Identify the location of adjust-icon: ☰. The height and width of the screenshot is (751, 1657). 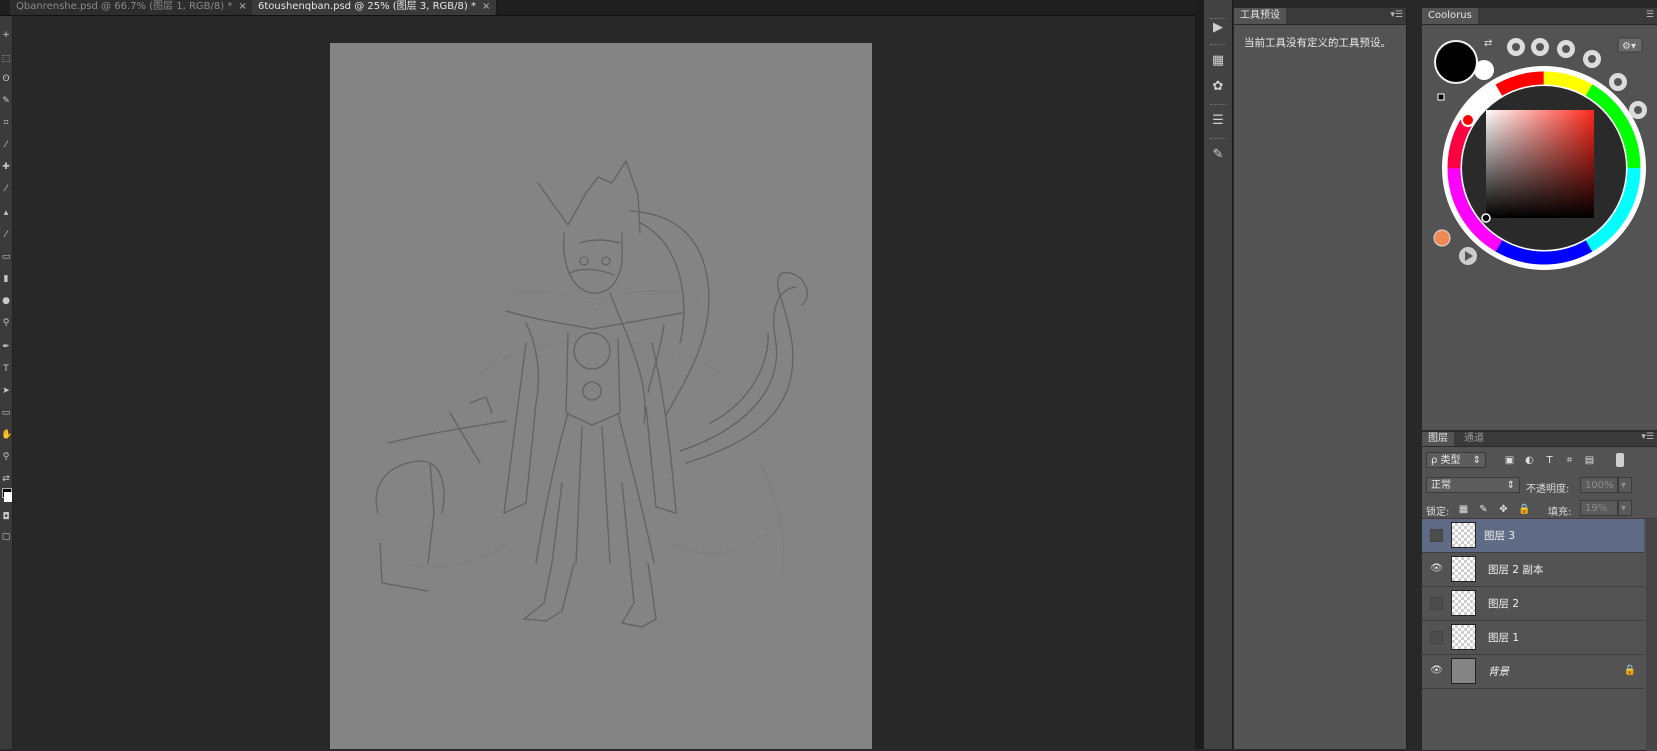
(1218, 121).